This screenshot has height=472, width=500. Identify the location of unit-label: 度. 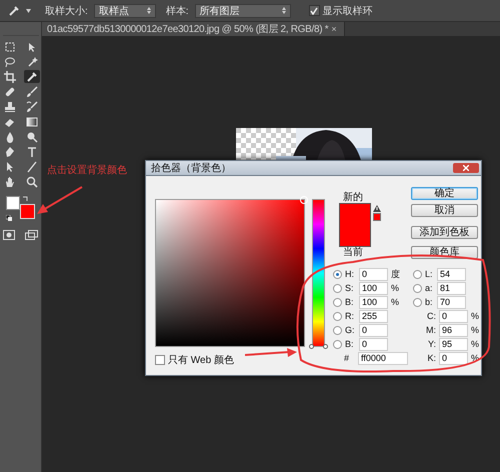
(395, 274).